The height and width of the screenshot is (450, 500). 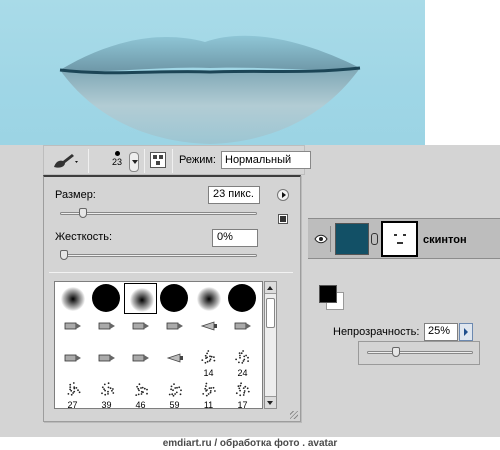 What do you see at coordinates (234, 195) in the screenshot?
I see `size-input: 23 пикс.` at bounding box center [234, 195].